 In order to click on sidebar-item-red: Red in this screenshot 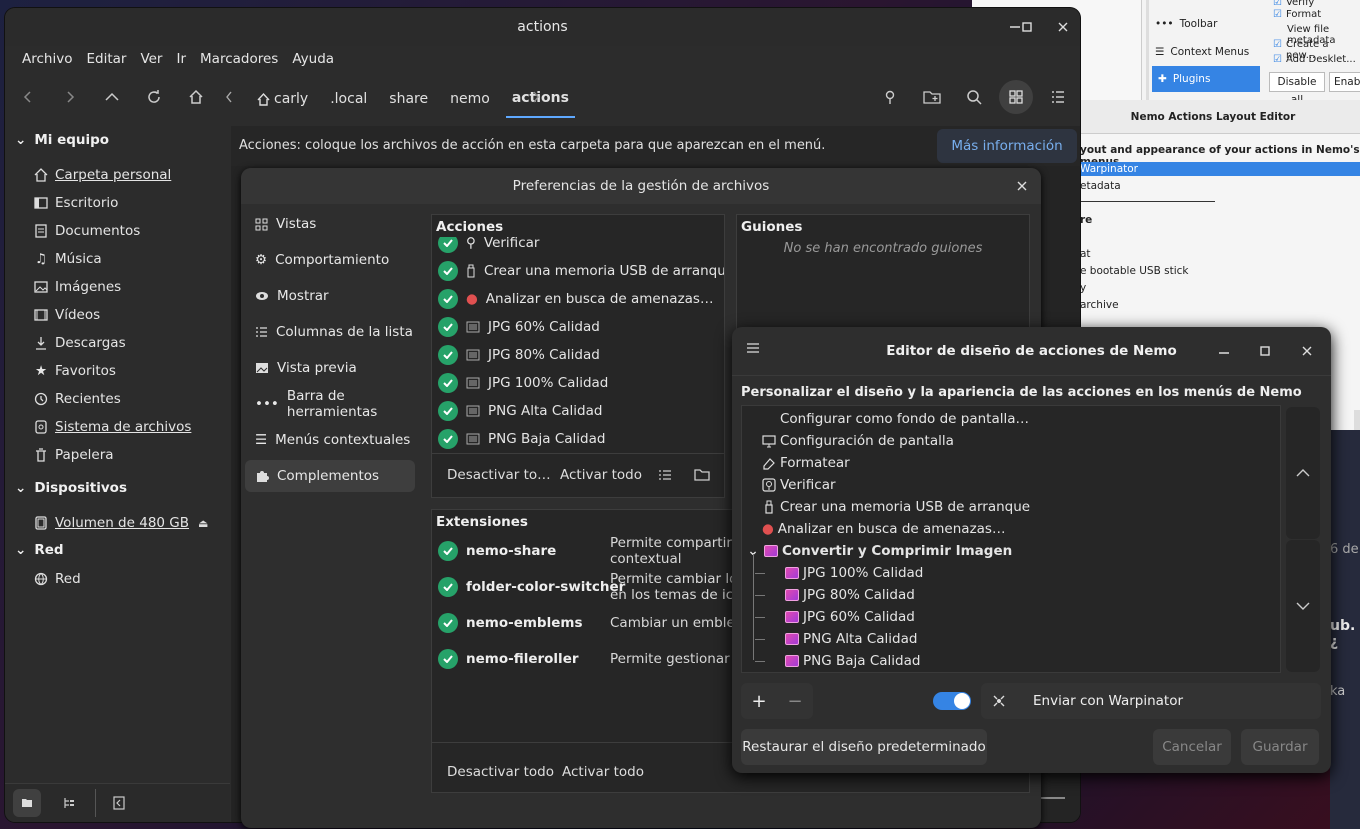, I will do `click(57, 579)`.